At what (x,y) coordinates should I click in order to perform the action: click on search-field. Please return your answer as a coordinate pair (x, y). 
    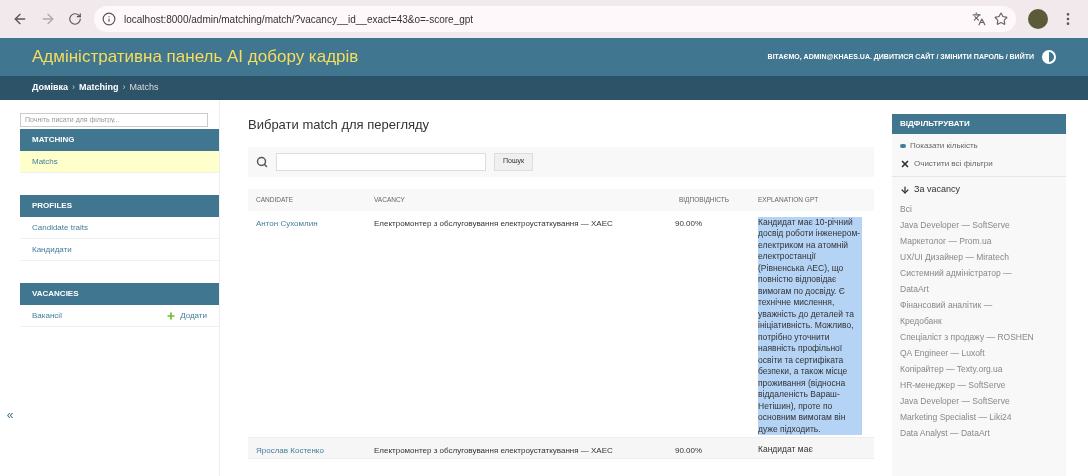
    Looking at the image, I should click on (381, 161).